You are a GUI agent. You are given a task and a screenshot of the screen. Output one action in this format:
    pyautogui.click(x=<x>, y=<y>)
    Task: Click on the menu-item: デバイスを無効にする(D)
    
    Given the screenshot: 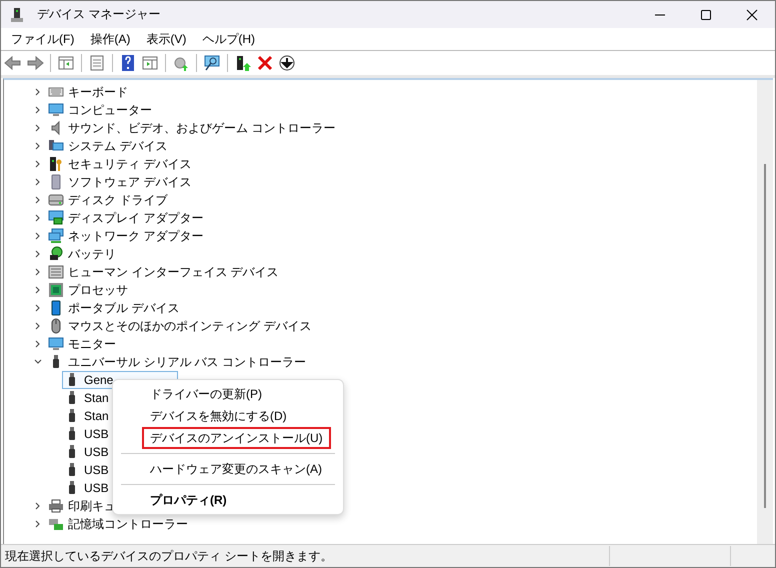 What is the action you would take?
    pyautogui.click(x=218, y=416)
    